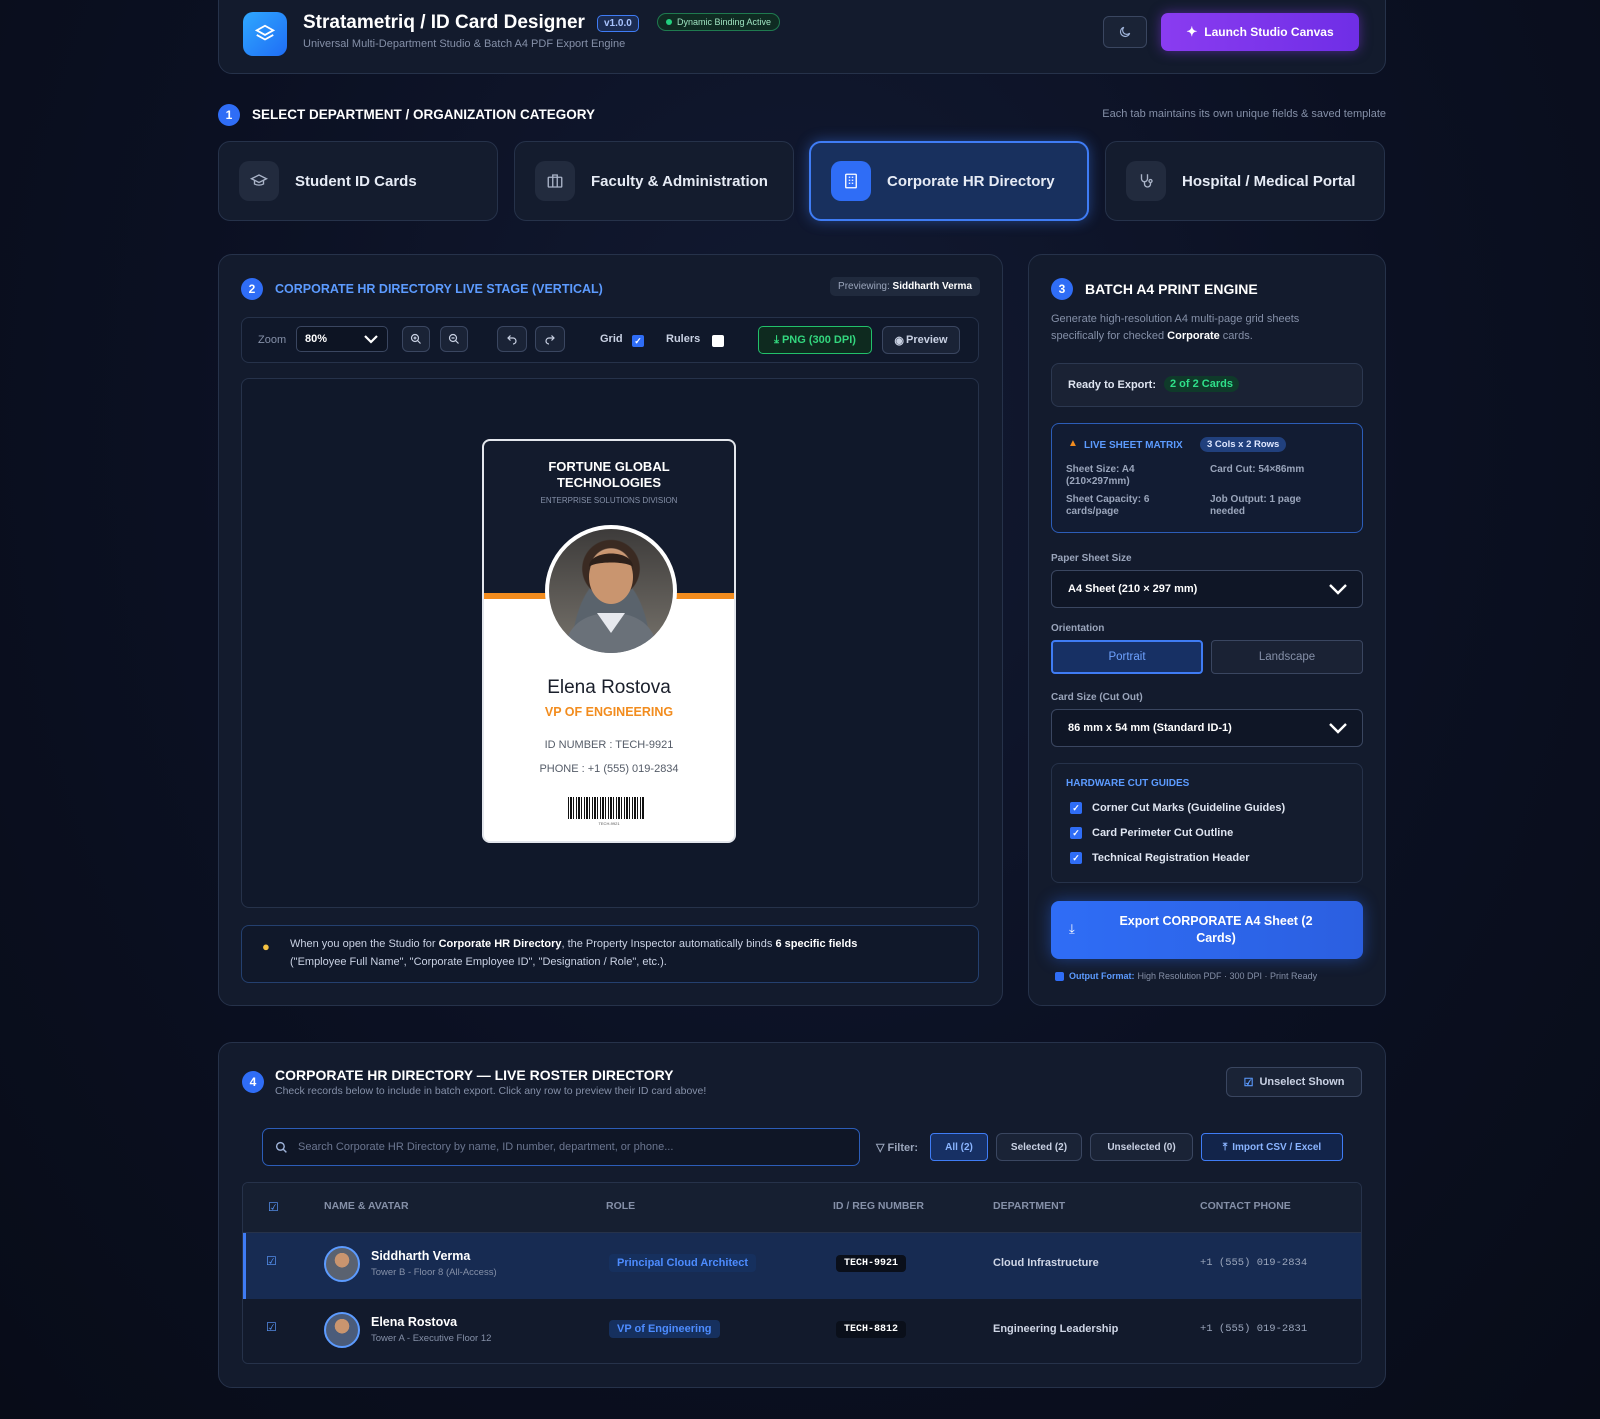  What do you see at coordinates (949, 181) in the screenshot?
I see `tab-corporate-hr: Corporate HR Directory` at bounding box center [949, 181].